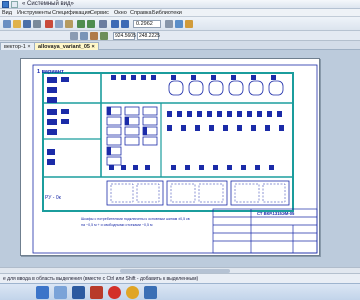 This screenshot has width=360, height=300. What do you see at coordinates (225, 121) in the screenshot?
I see `right-breaker-rows` at bounding box center [225, 121].